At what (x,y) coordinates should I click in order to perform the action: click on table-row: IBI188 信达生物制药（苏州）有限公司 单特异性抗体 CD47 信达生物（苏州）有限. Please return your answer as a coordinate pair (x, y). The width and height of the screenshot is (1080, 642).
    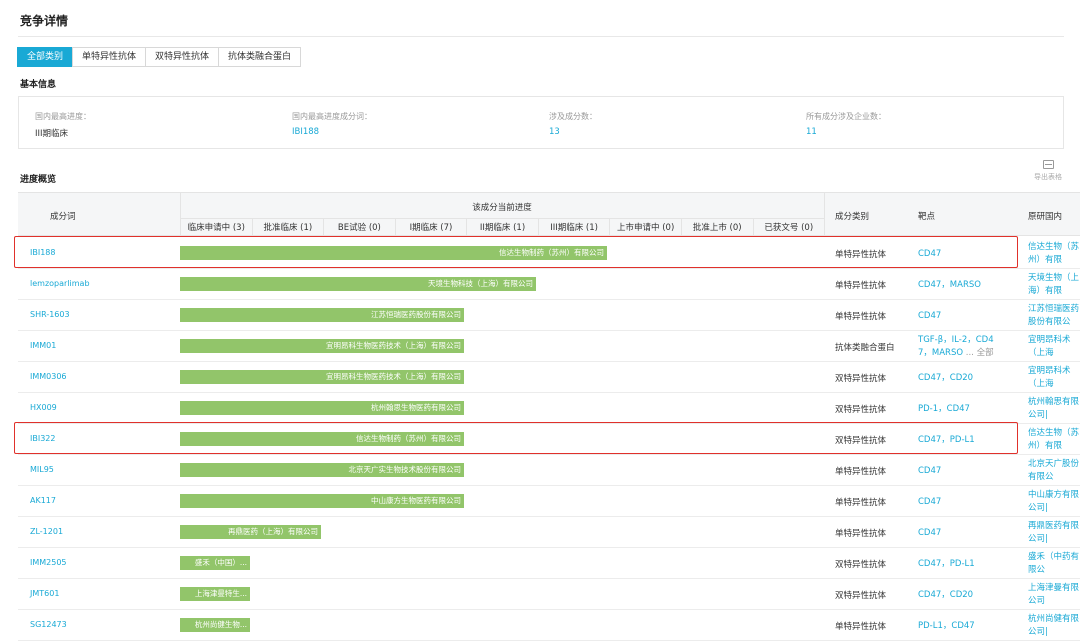
    Looking at the image, I should click on (549, 253).